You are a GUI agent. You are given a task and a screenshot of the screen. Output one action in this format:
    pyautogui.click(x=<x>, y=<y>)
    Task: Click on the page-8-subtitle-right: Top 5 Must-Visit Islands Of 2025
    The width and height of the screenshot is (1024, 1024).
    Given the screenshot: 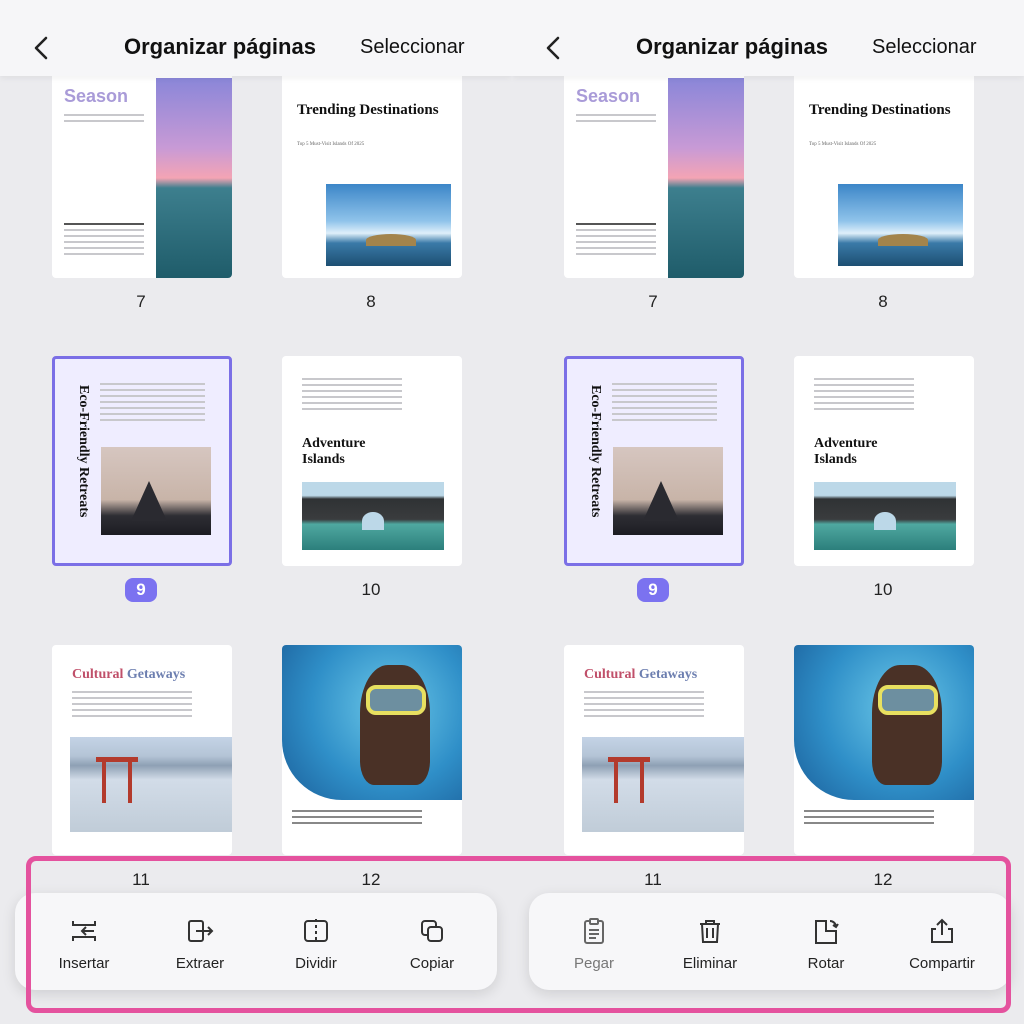 What is the action you would take?
    pyautogui.click(x=843, y=144)
    